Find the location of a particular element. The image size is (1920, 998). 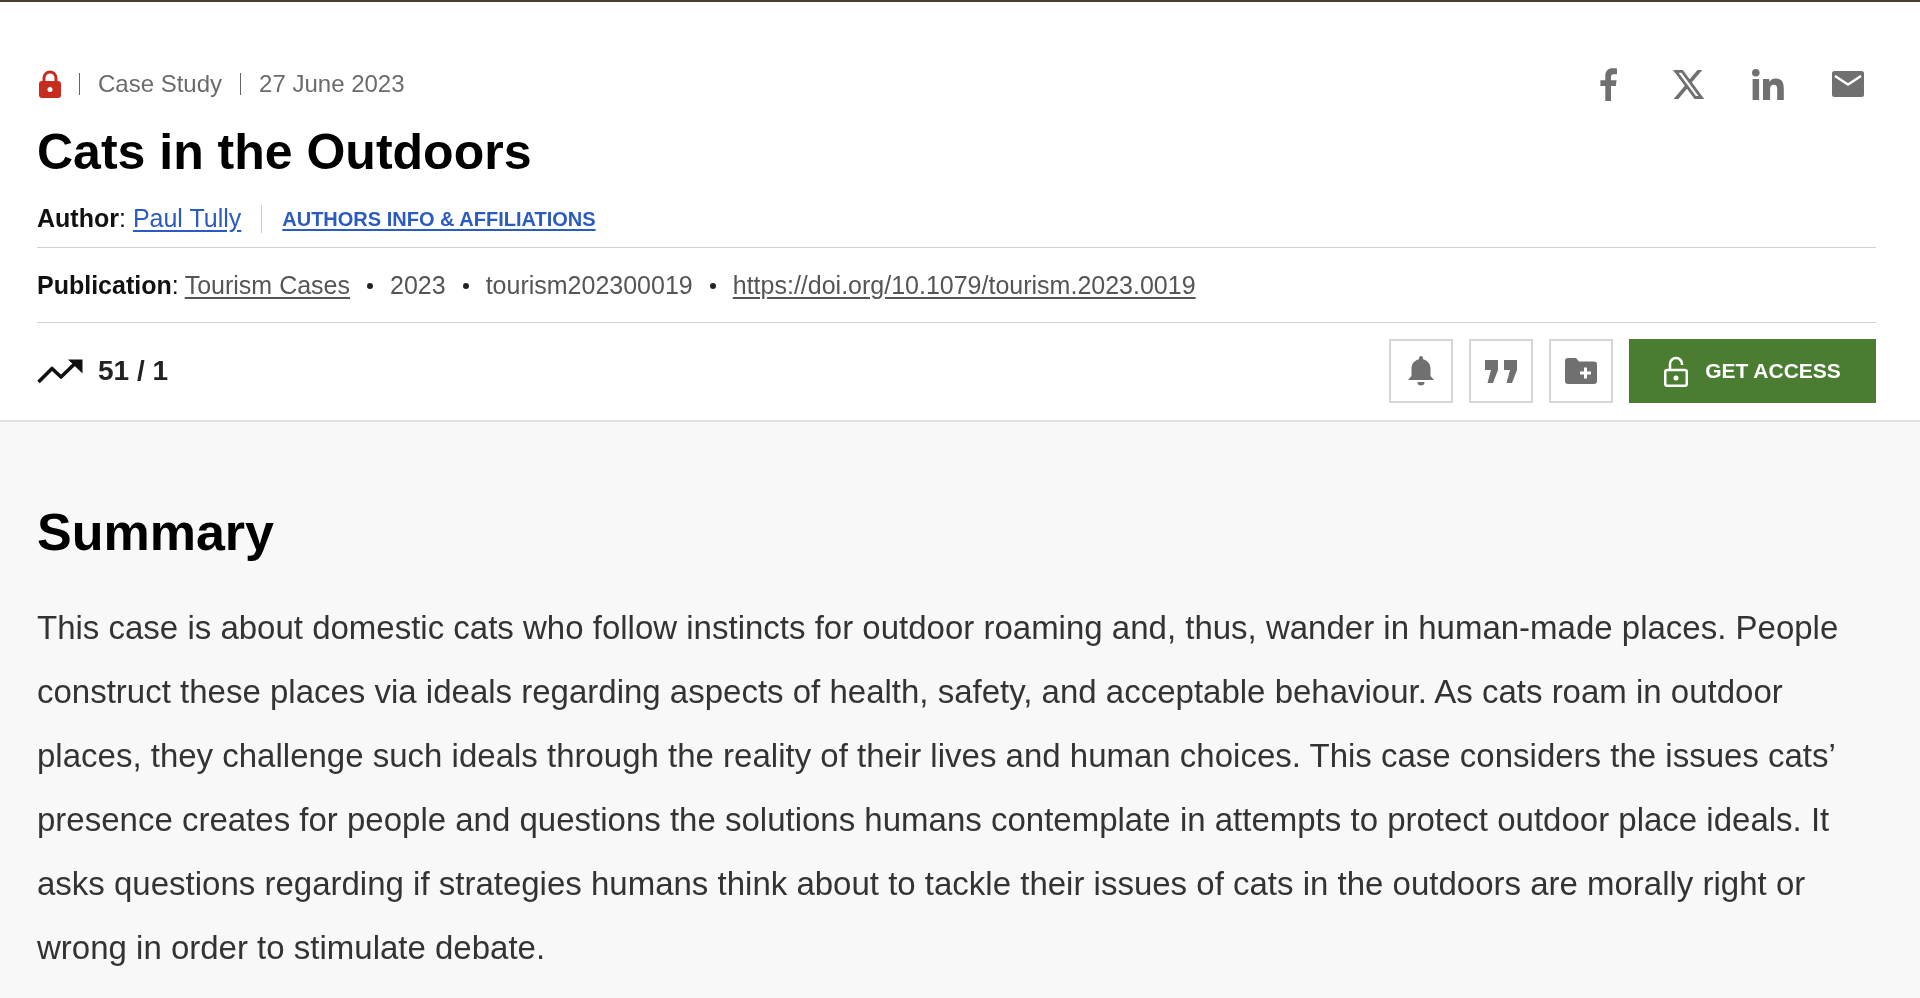

facebook-icon is located at coordinates (1608, 84).